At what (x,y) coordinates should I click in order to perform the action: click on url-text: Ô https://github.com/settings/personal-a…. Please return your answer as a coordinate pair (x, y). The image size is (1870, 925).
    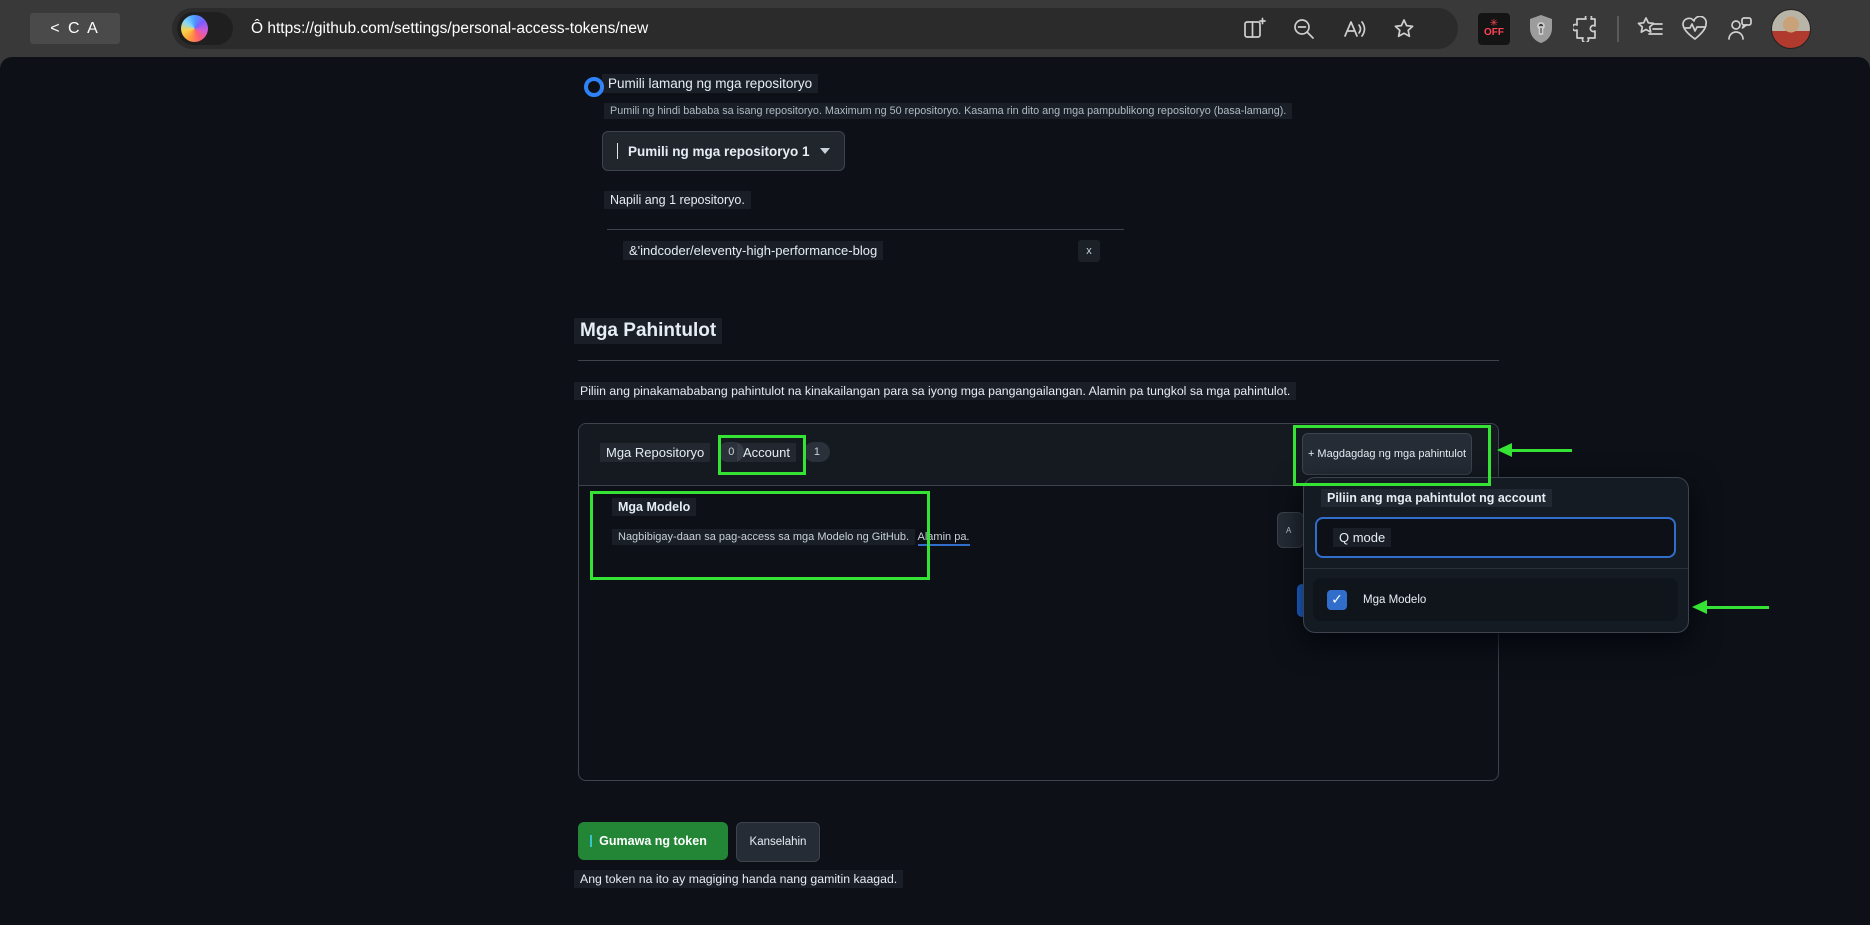
    Looking at the image, I should click on (449, 29).